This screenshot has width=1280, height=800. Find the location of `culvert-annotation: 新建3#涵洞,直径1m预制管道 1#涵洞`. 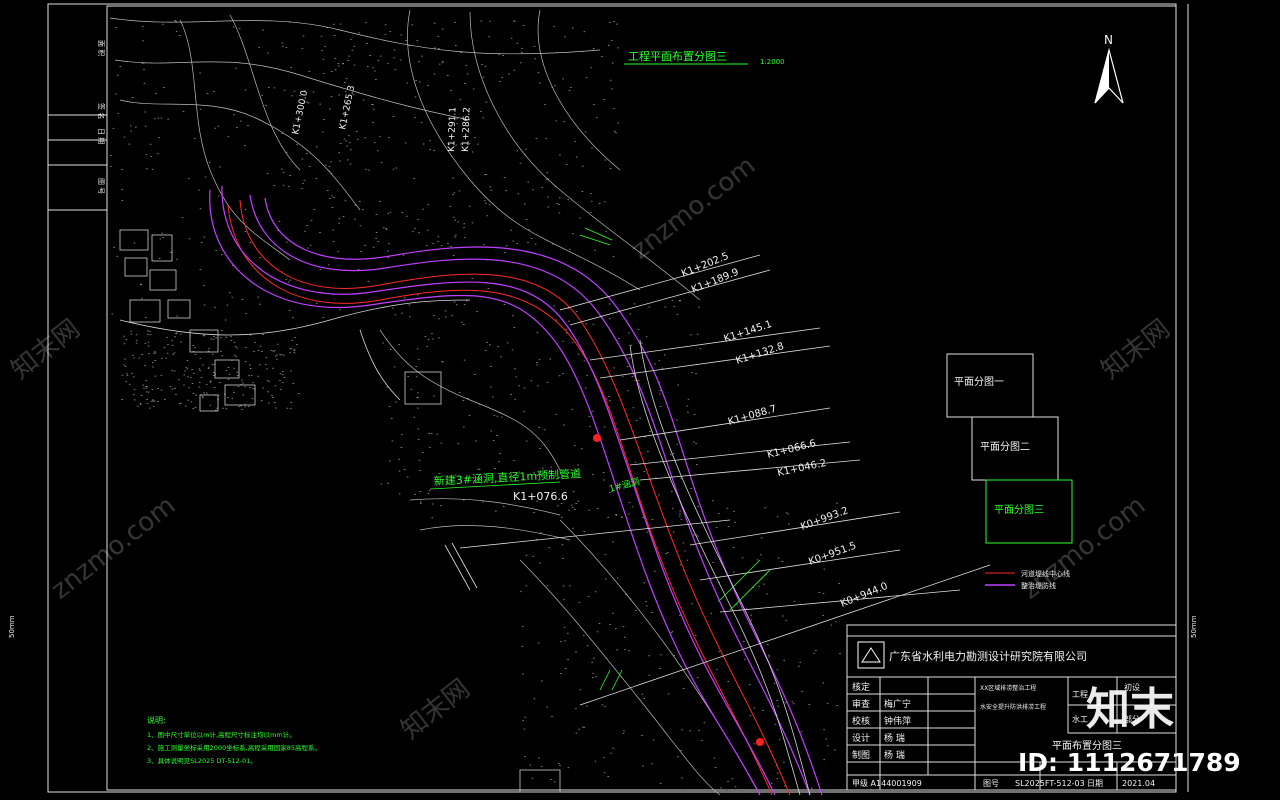

culvert-annotation: 新建3#涵洞,直径1m预制管道 1#涵洞 is located at coordinates (535, 528).